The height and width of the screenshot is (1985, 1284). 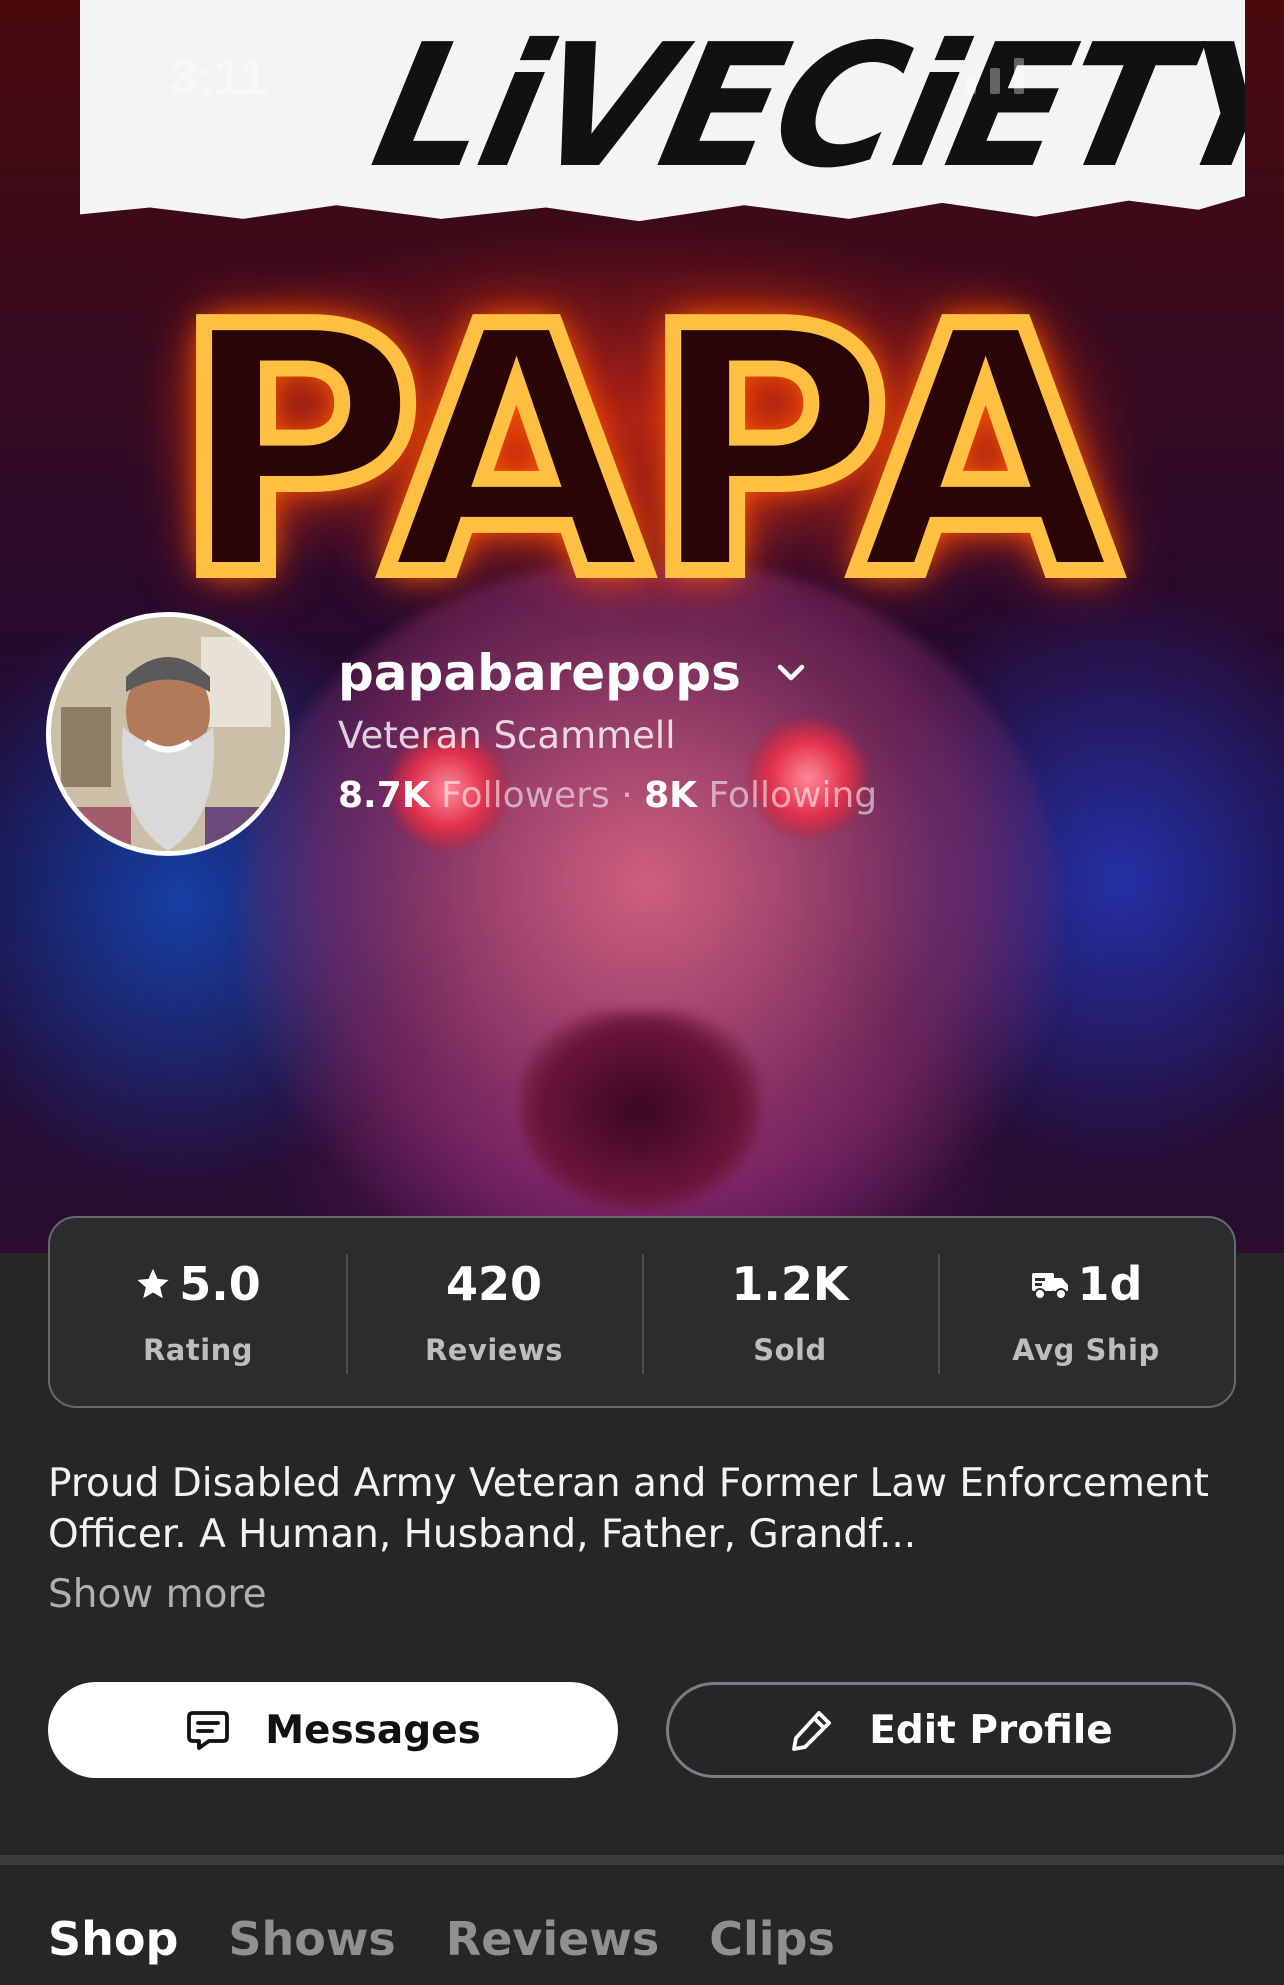 I want to click on tab-shows: Shows, so click(x=311, y=1939).